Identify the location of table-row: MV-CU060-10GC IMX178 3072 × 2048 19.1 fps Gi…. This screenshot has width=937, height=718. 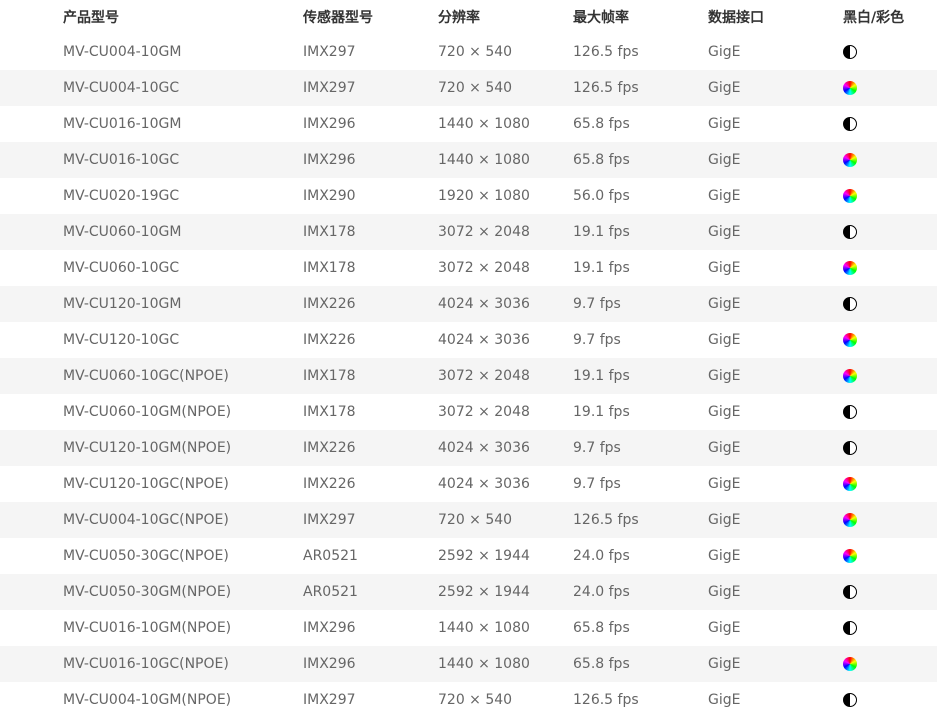
(468, 268).